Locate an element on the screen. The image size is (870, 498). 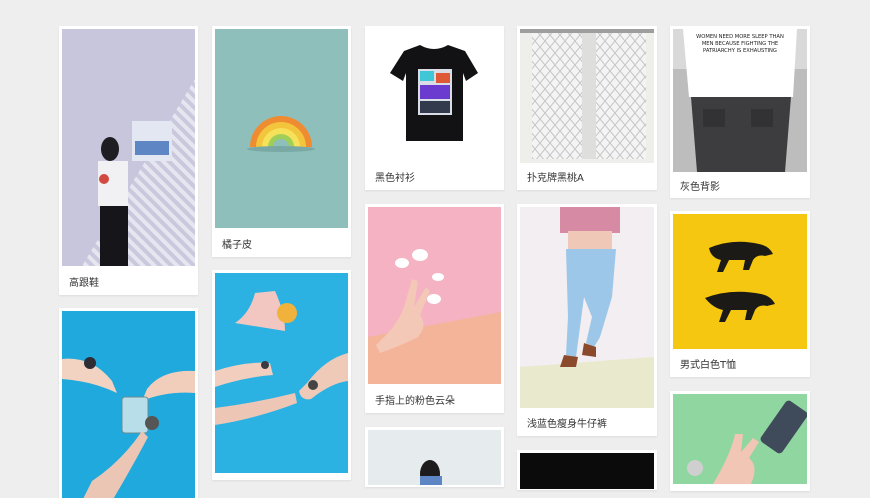
gallery-card-light-blue-jeans: 浅蓝色瘦身牛仔裤 is located at coordinates (587, 320).